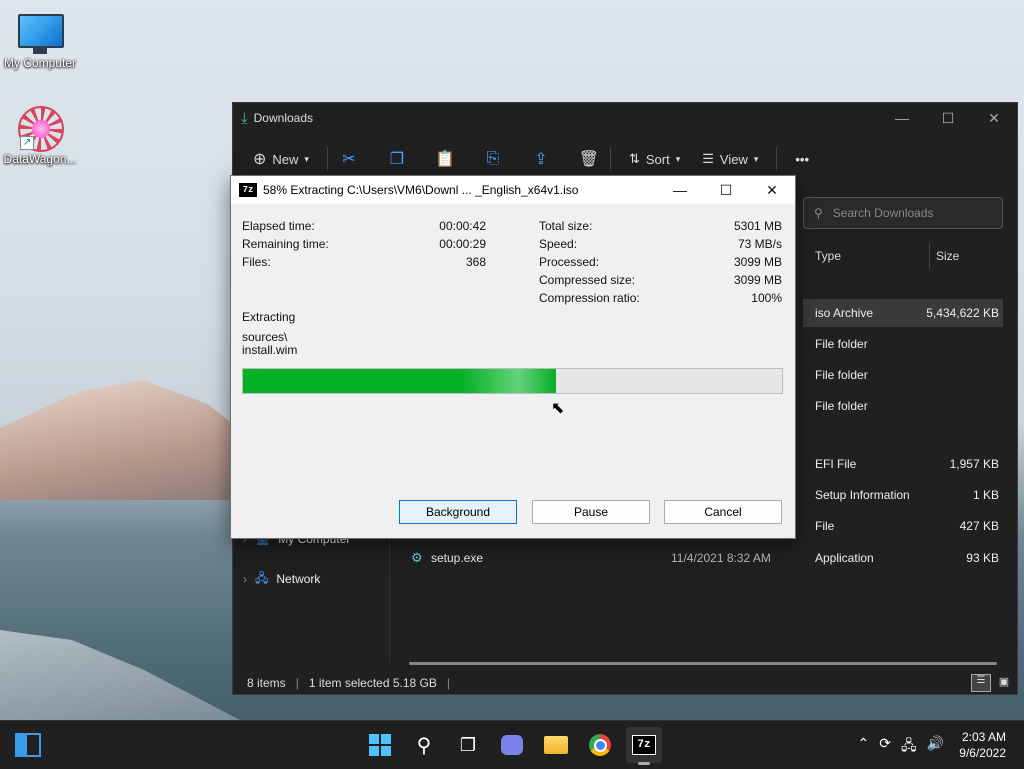 This screenshot has width=1024, height=769. I want to click on stat-label: Total size:, so click(566, 226).